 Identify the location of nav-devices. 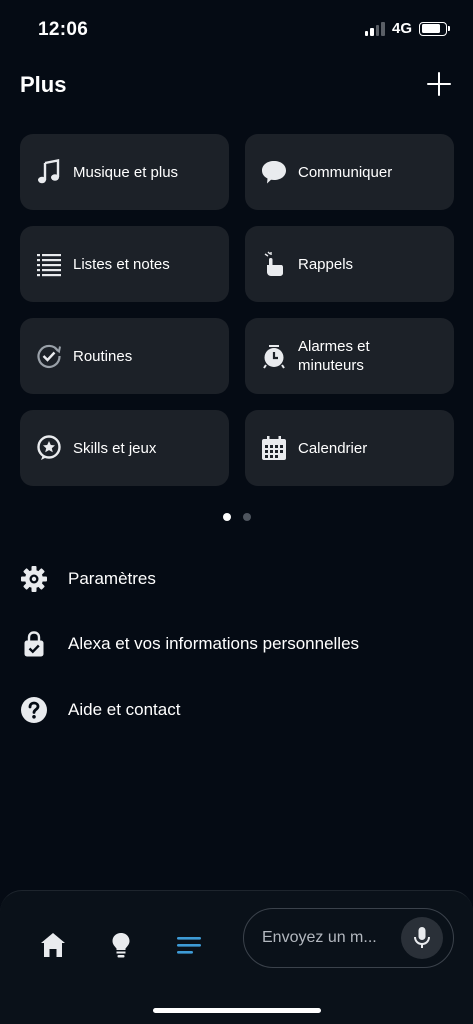
(121, 945).